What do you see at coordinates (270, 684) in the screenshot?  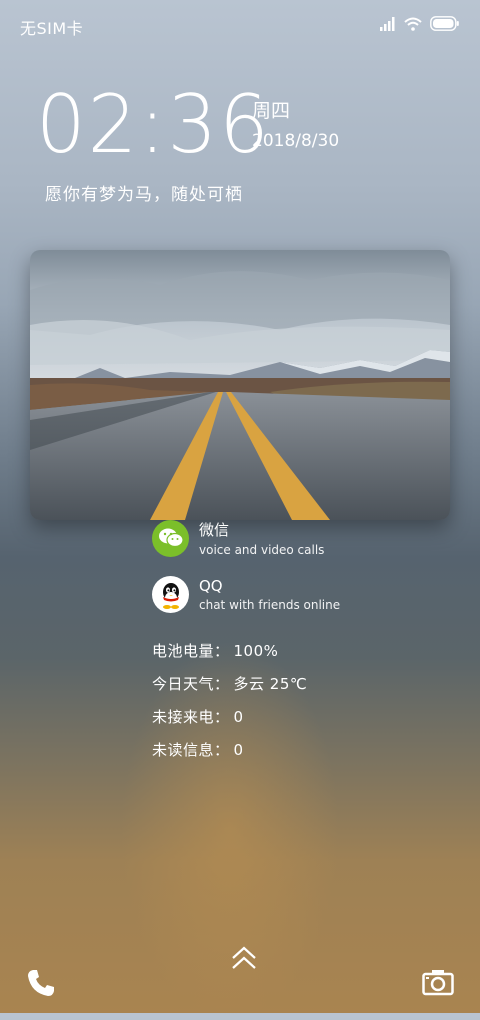 I see `info-value: 多云 25℃` at bounding box center [270, 684].